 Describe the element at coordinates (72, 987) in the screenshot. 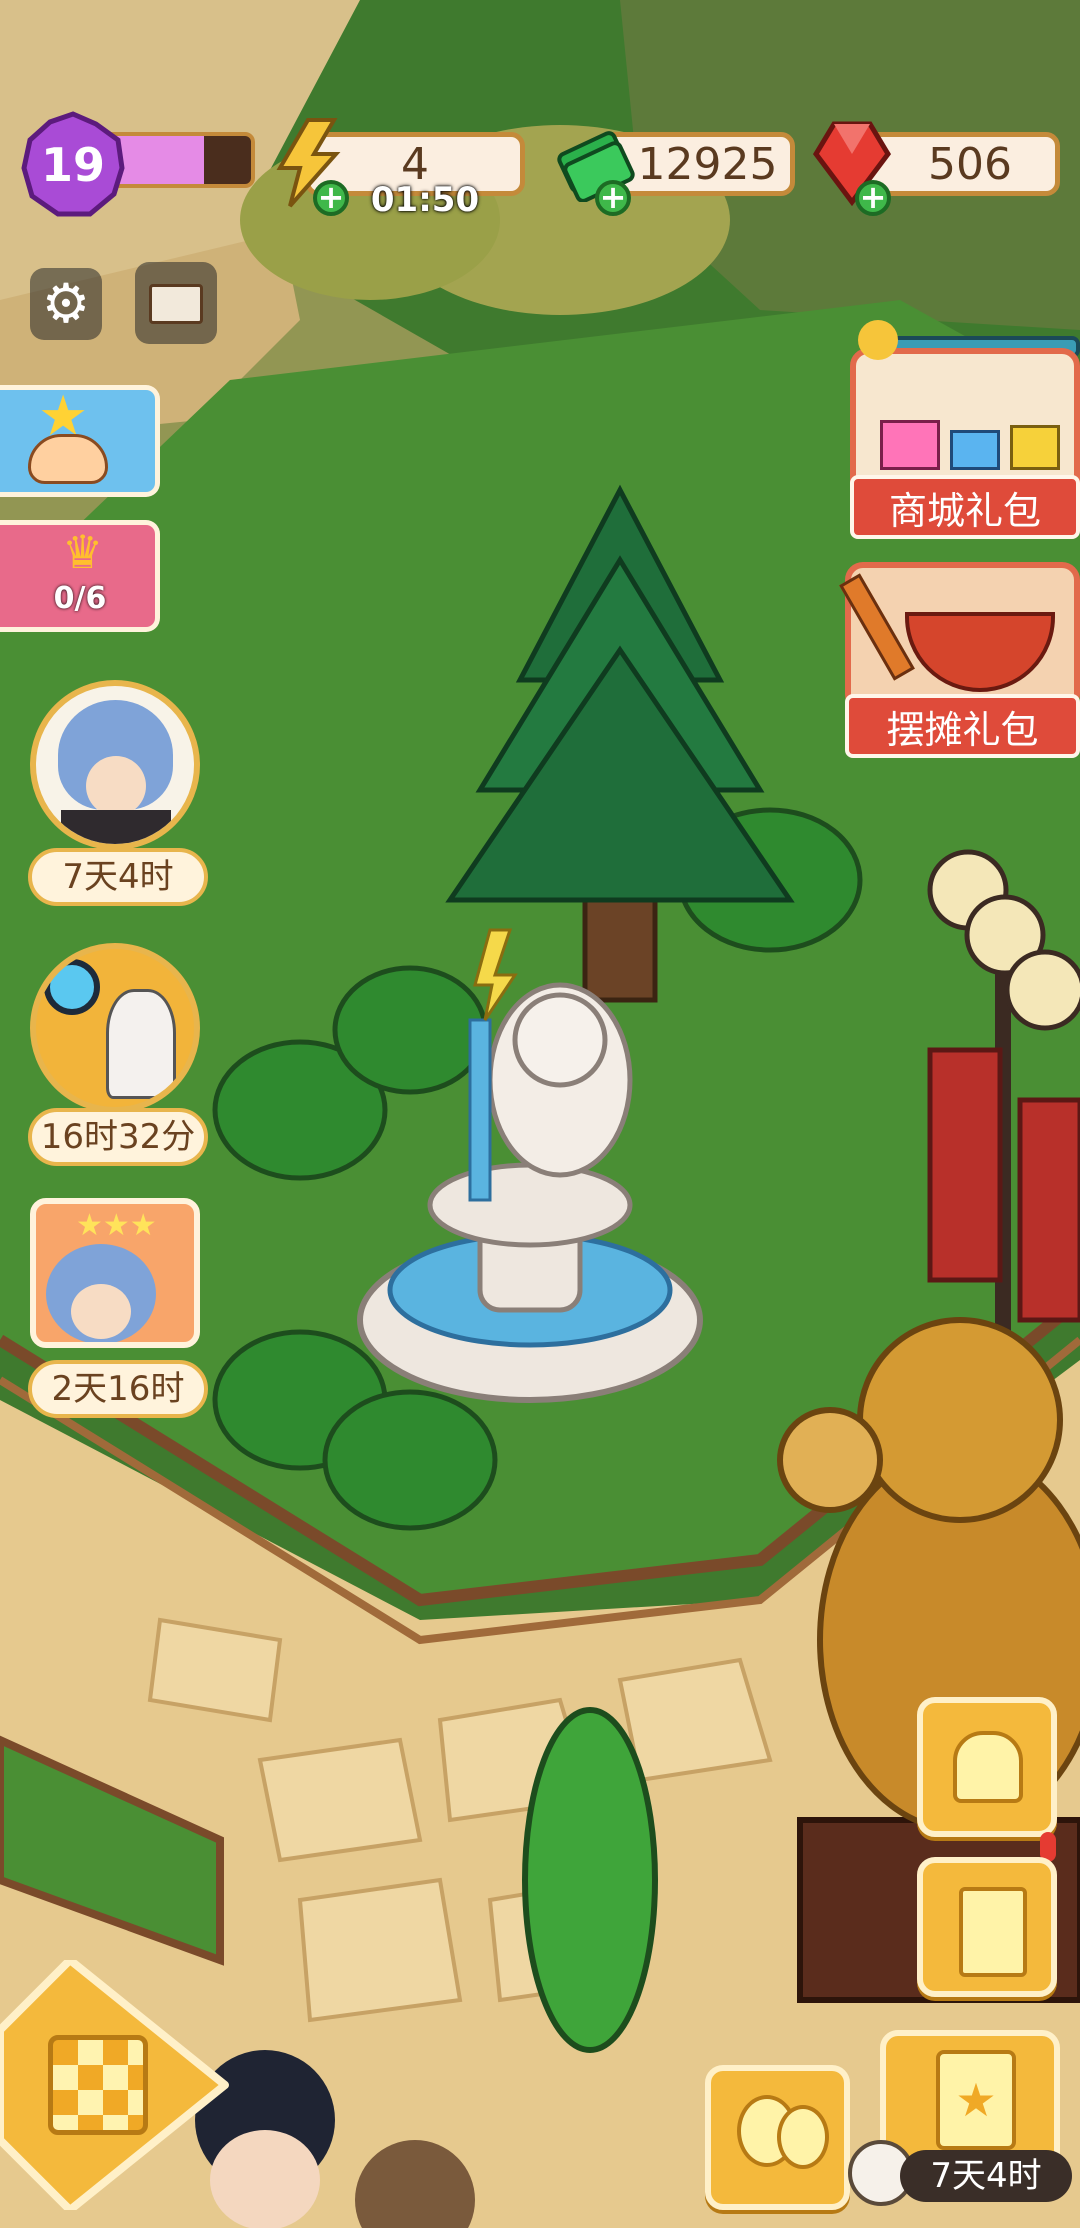

I see `magnifier-icon` at that location.